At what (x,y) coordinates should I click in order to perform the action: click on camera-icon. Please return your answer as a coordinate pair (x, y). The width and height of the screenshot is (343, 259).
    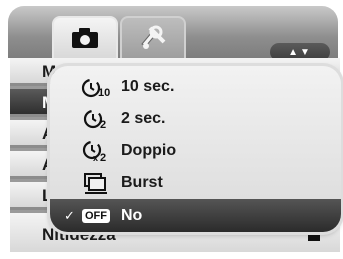
    Looking at the image, I should click on (85, 40).